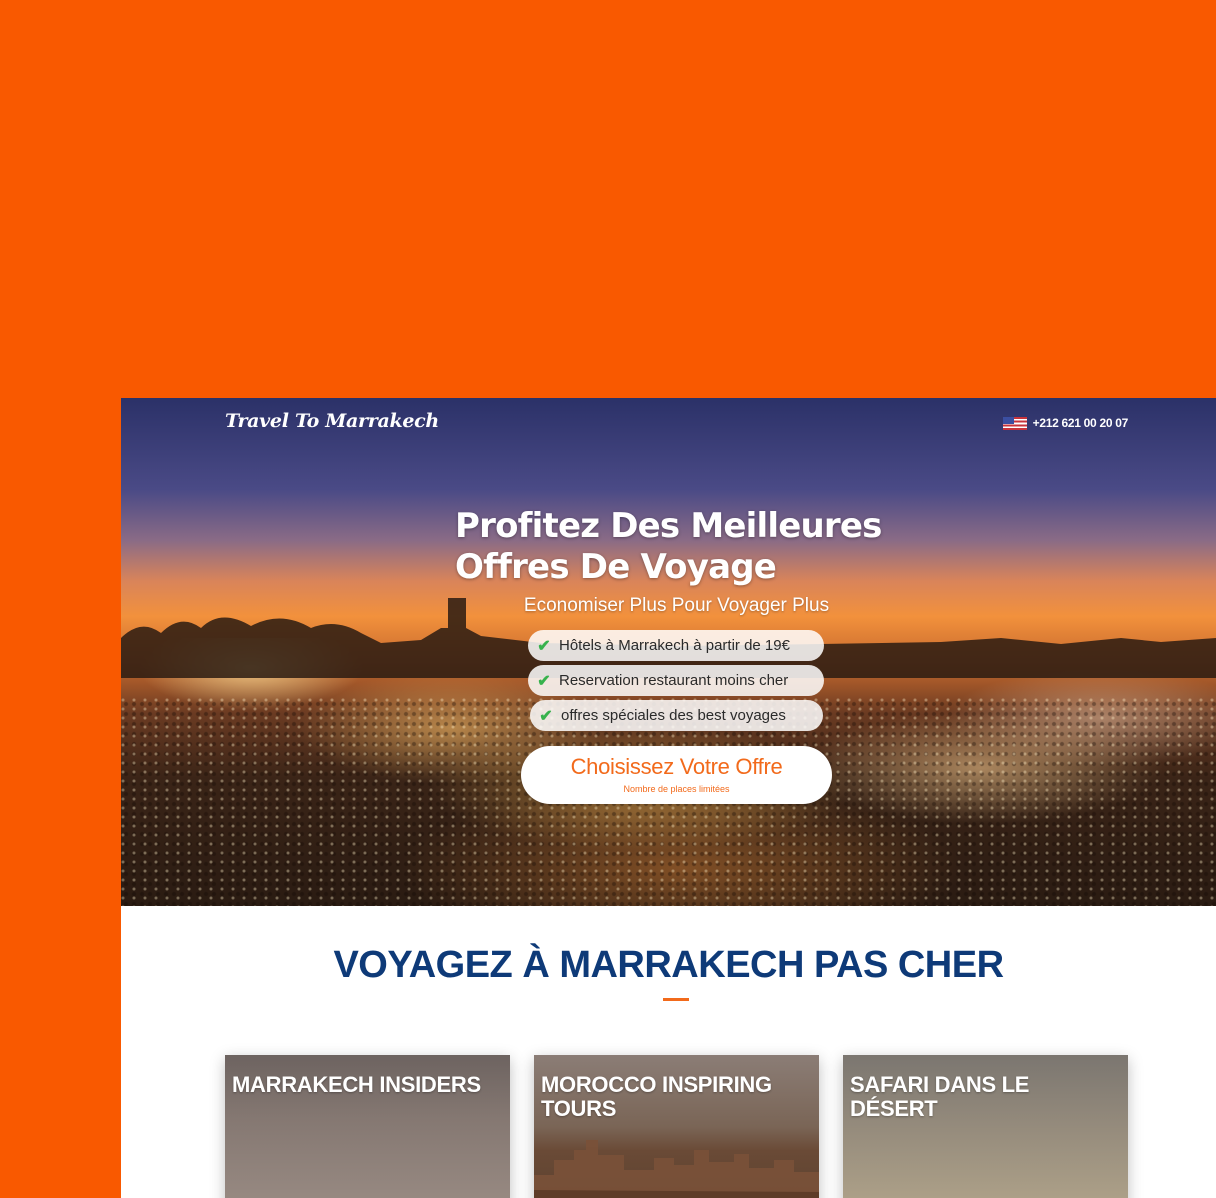  I want to click on hero-headline: Profitez Des Meilleures Offres De Voyage, so click(668, 547).